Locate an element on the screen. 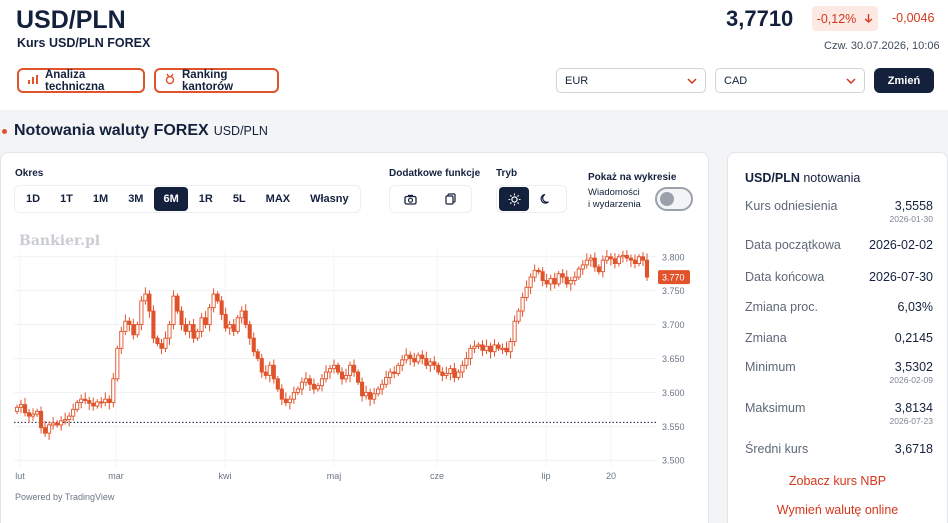 The height and width of the screenshot is (523, 948). camera-icon is located at coordinates (411, 199).